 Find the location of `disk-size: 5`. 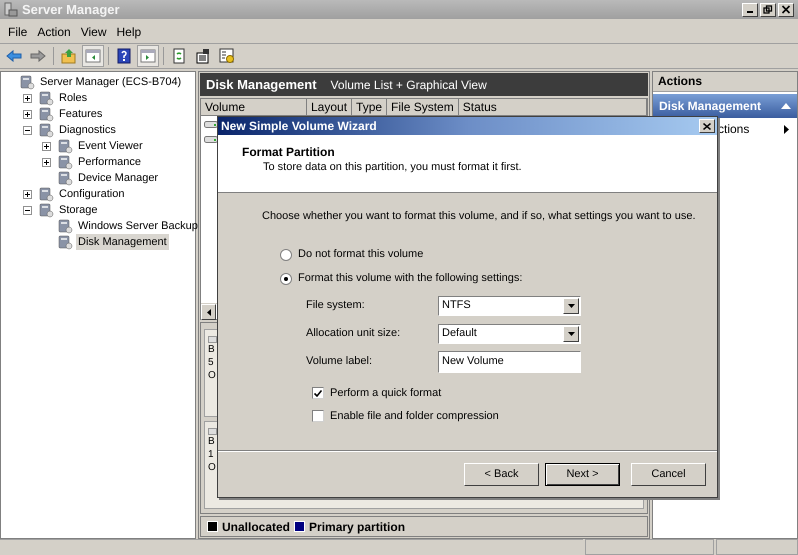

disk-size: 5 is located at coordinates (211, 362).